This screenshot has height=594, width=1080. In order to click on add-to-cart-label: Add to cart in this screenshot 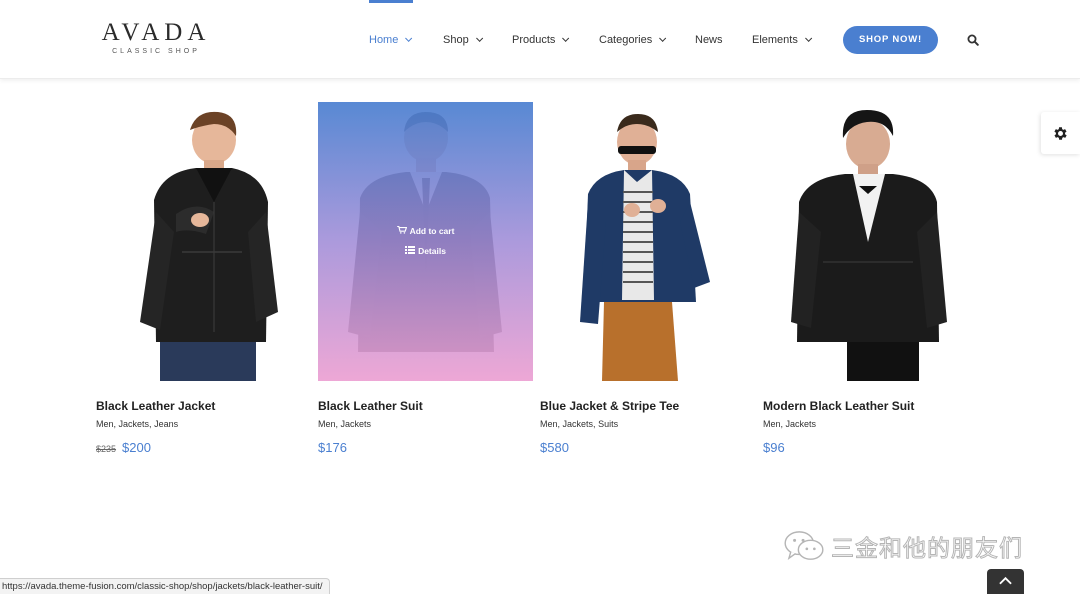, I will do `click(432, 231)`.